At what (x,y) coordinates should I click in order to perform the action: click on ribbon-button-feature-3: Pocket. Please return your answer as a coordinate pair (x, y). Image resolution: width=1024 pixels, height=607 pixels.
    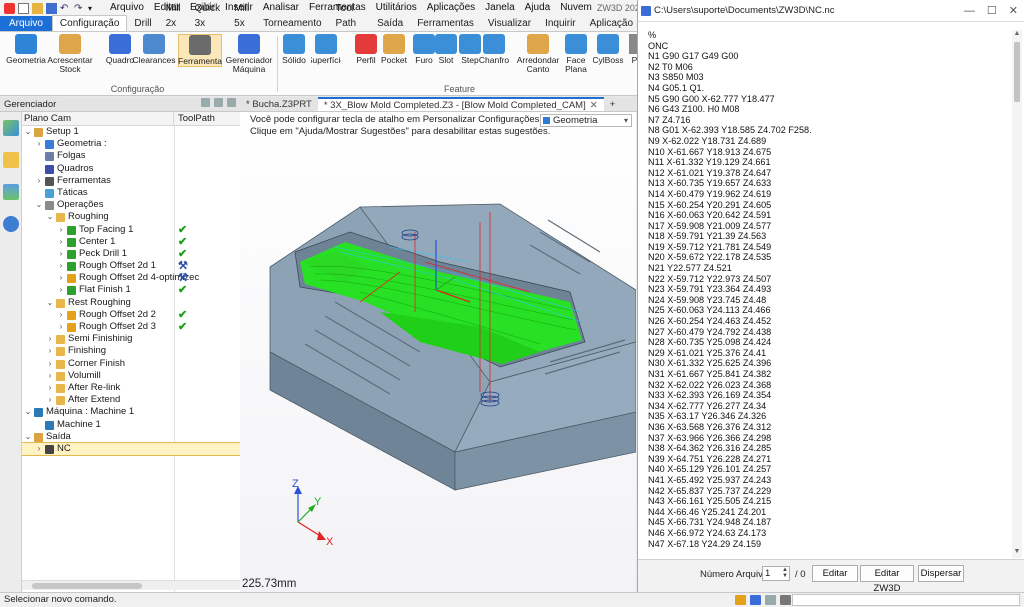
    Looking at the image, I should click on (394, 49).